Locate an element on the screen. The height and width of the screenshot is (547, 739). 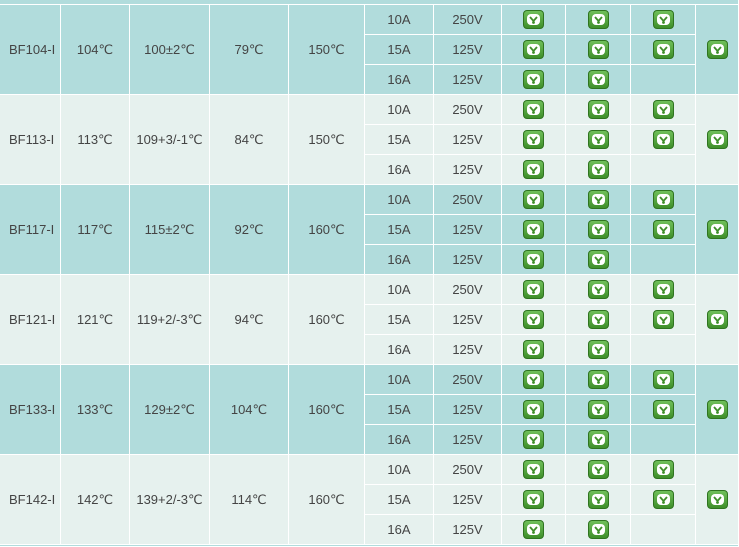
cell-model: BF117-I is located at coordinates (30, 230).